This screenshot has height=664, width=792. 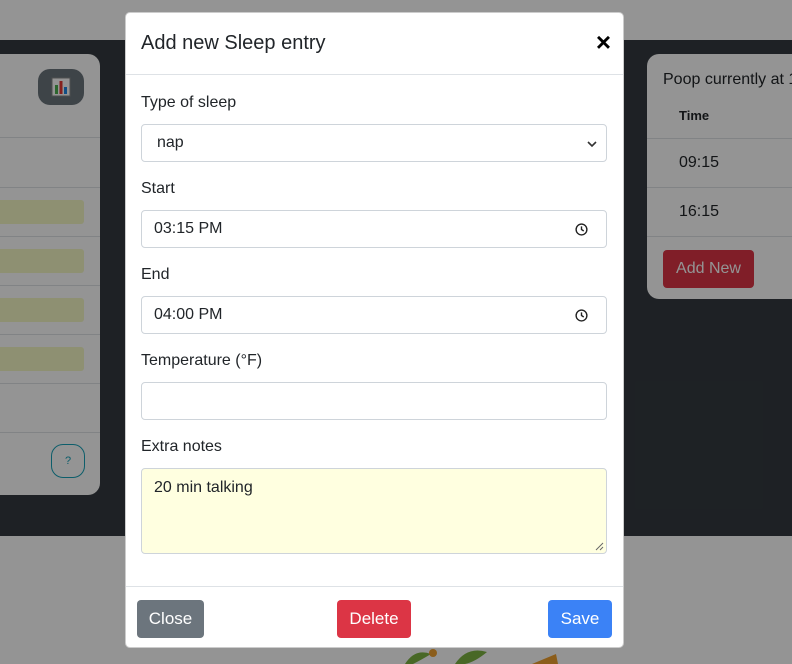 What do you see at coordinates (181, 446) in the screenshot?
I see `extra-notes-label: Extra notes` at bounding box center [181, 446].